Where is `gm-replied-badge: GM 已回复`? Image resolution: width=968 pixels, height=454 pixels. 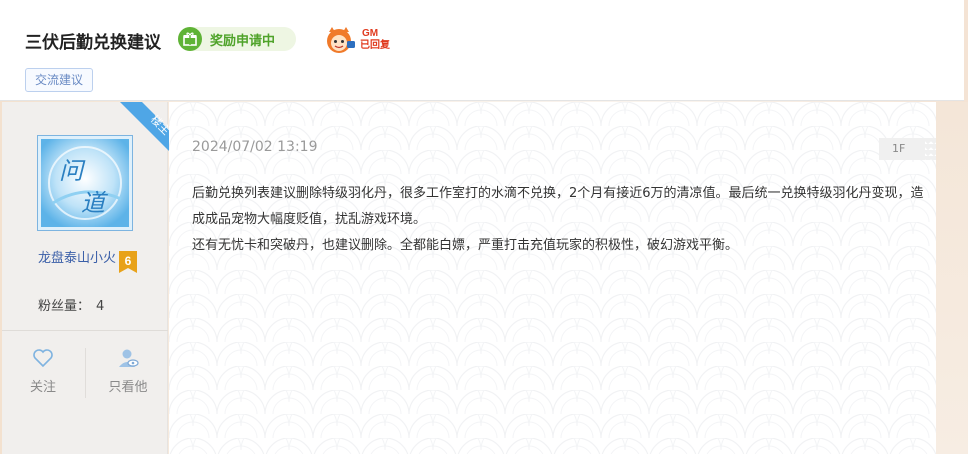
gm-replied-badge: GM 已回复 is located at coordinates (360, 40).